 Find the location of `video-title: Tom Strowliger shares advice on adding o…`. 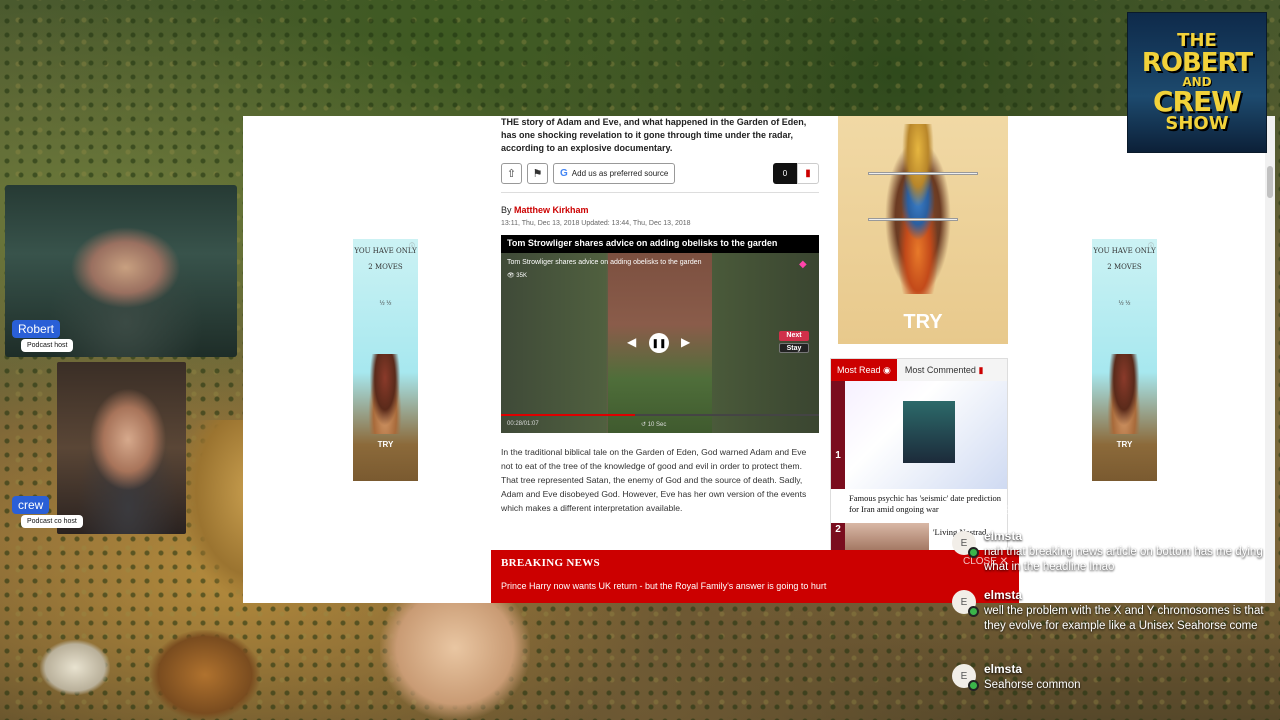

video-title: Tom Strowliger shares advice on adding o… is located at coordinates (660, 244).